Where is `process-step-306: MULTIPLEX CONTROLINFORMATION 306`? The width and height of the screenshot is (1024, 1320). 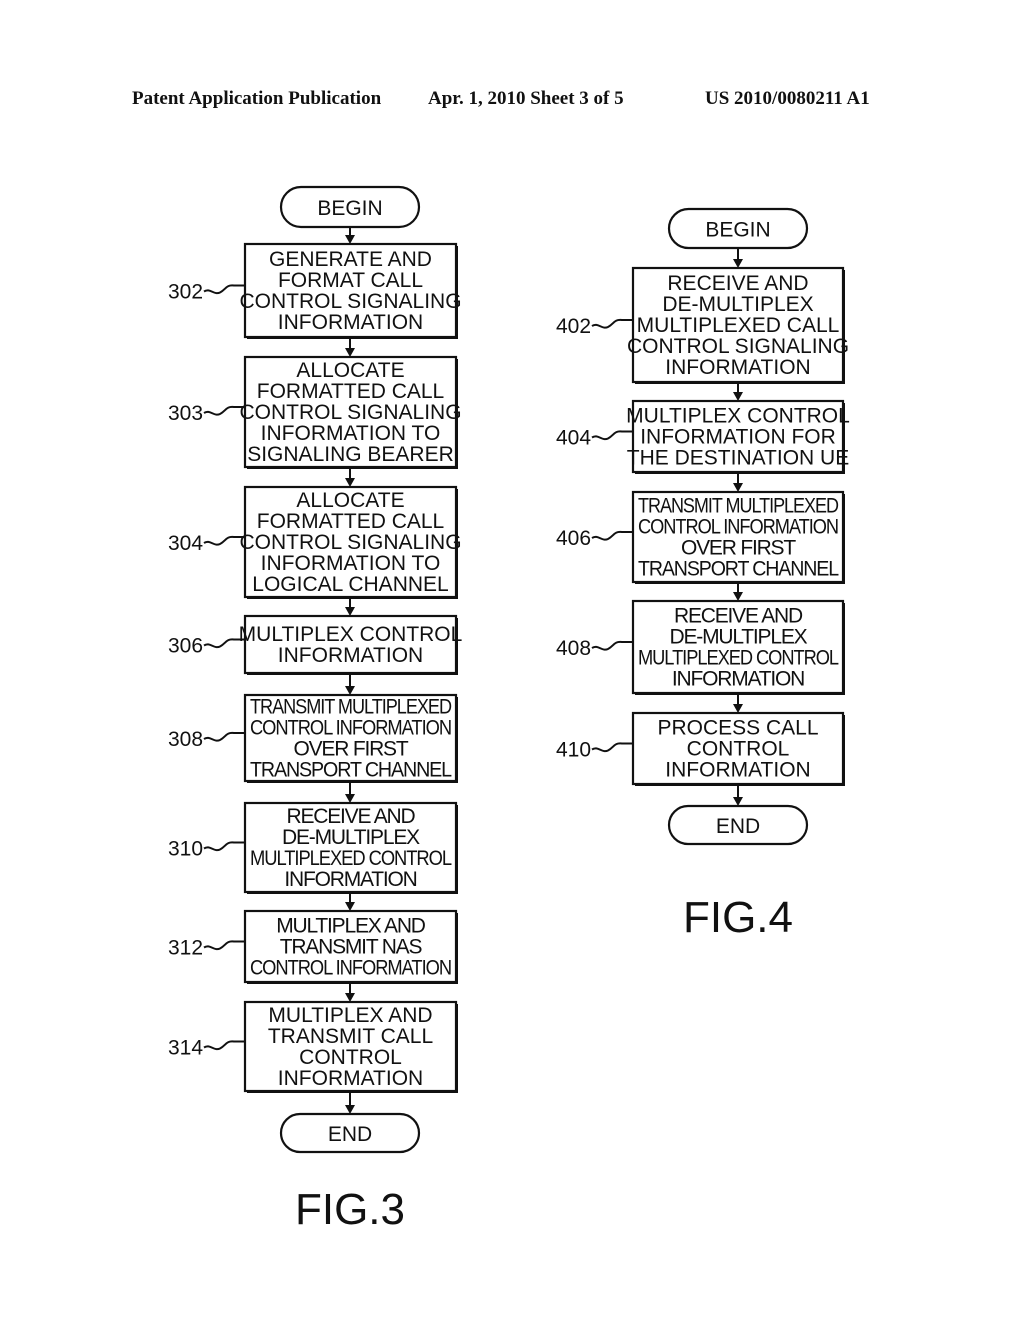
process-step-306: MULTIPLEX CONTROLINFORMATION 306 is located at coordinates (315, 644).